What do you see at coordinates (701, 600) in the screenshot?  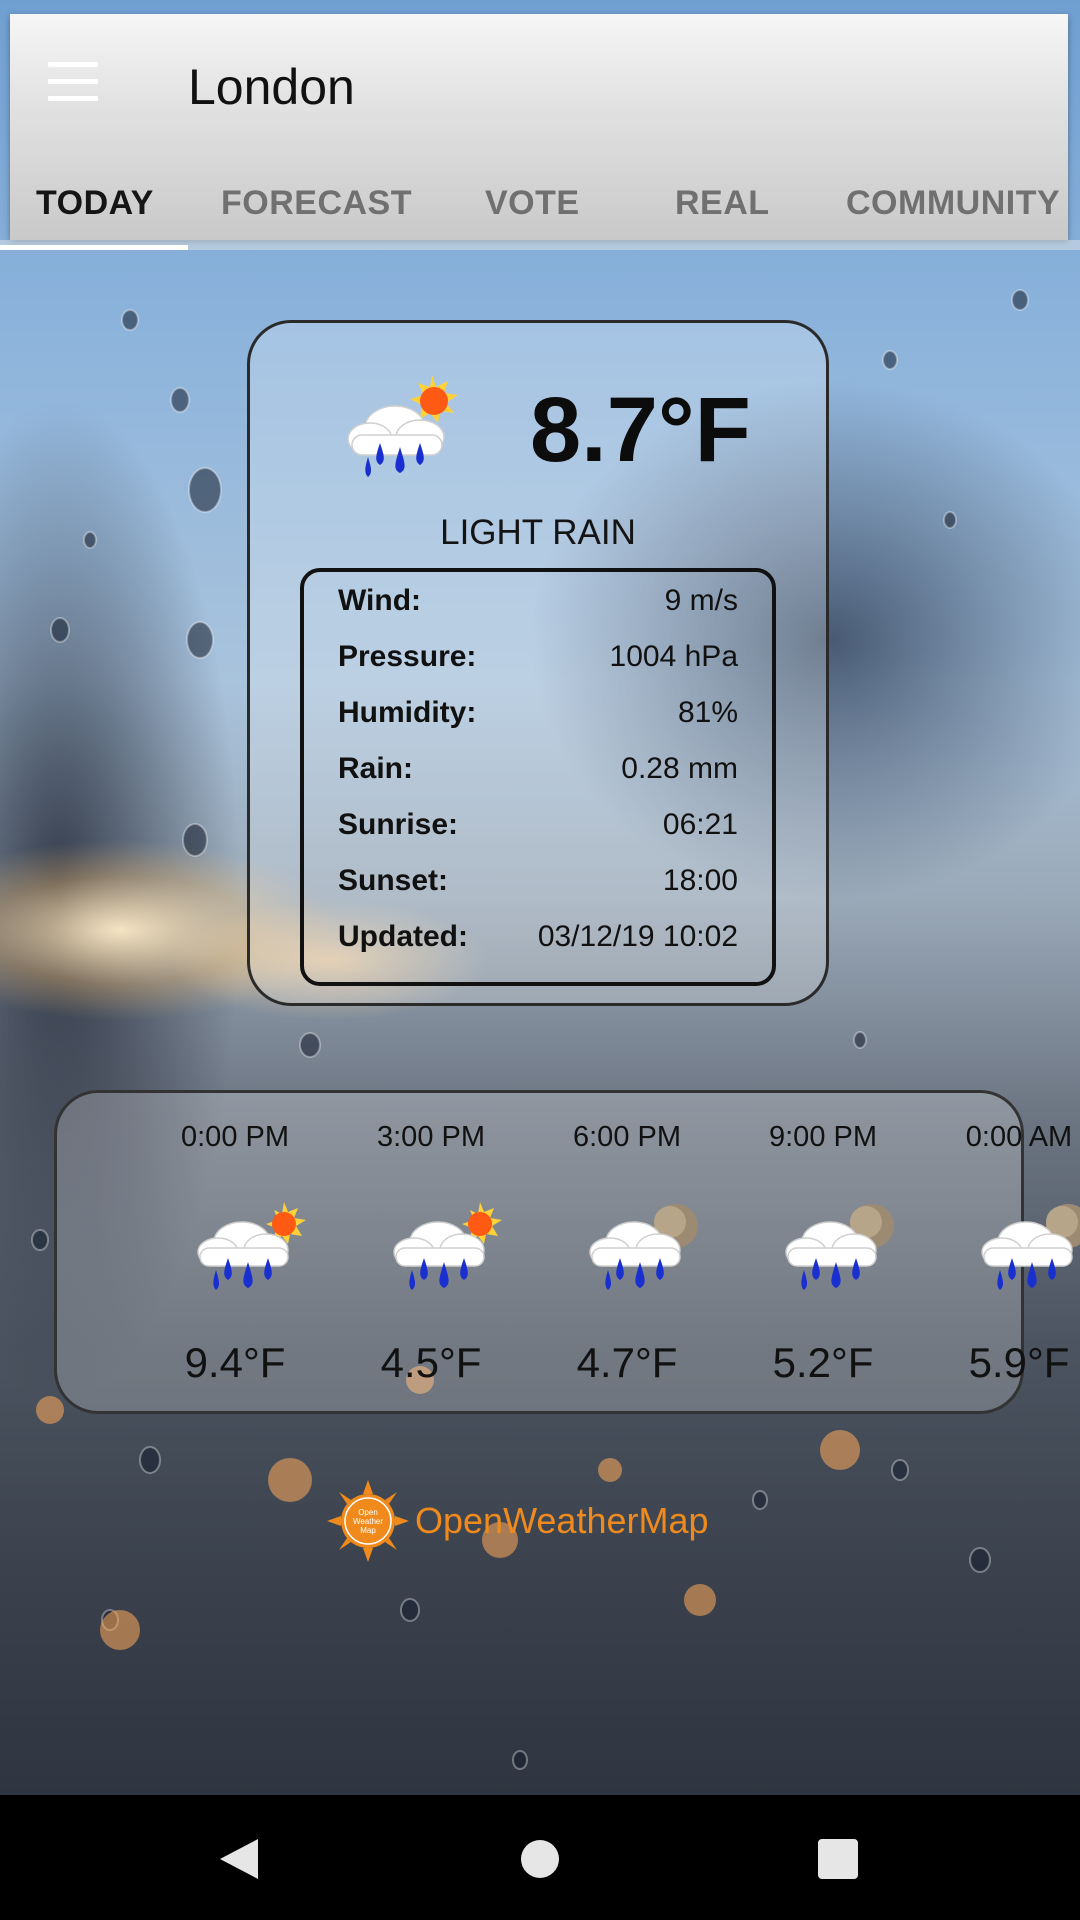 I see `detail-value: 9 m/s` at bounding box center [701, 600].